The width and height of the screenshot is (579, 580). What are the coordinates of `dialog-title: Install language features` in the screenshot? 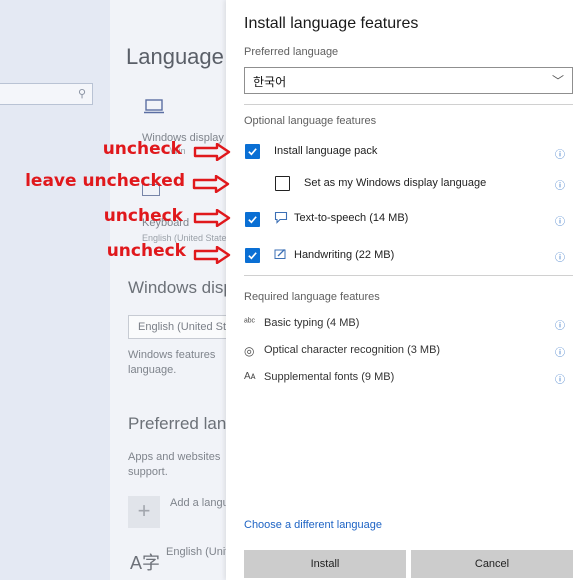 It's located at (331, 23).